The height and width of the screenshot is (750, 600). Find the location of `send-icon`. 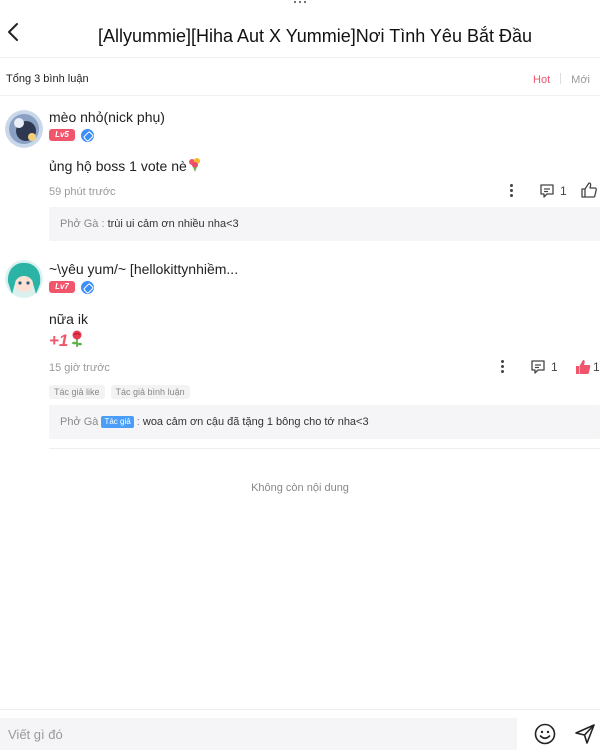

send-icon is located at coordinates (585, 734).